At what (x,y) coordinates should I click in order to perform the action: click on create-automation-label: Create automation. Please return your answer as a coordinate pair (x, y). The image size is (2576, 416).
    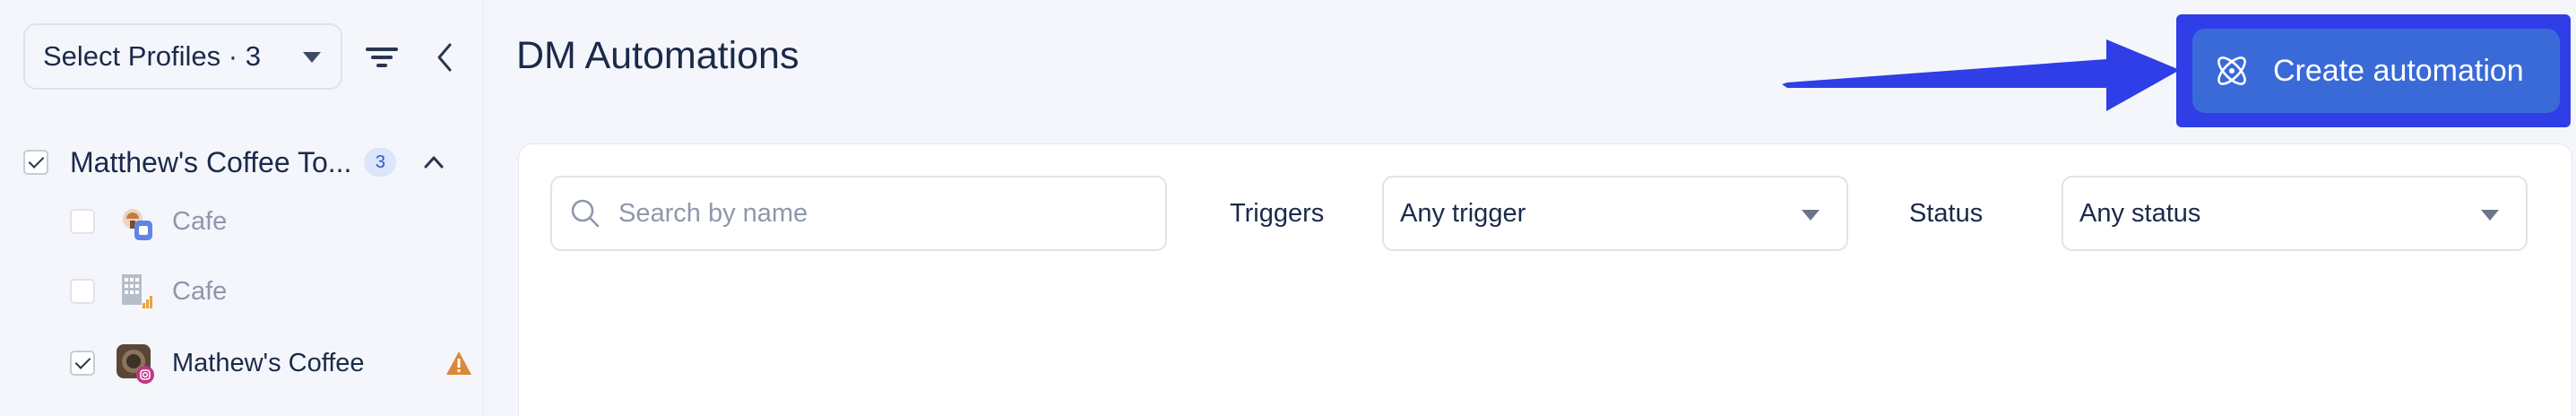
    Looking at the image, I should click on (2398, 70).